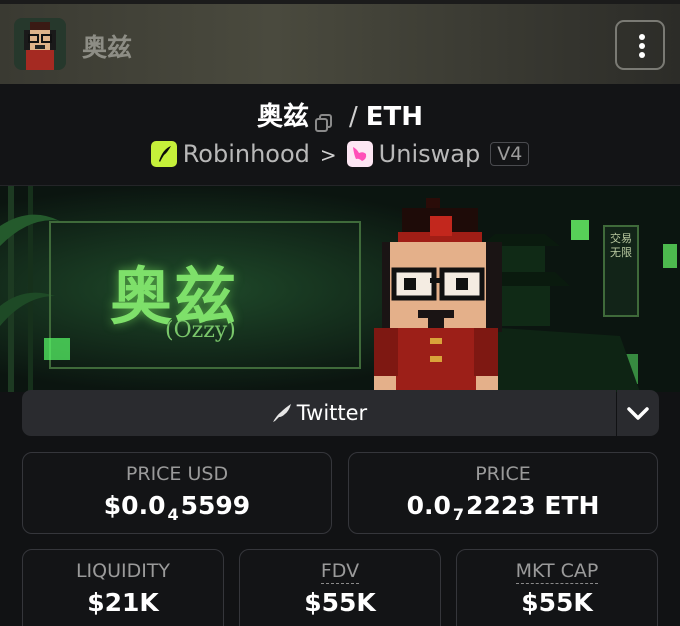 This screenshot has width=680, height=626. I want to click on stat-label: PRICE, so click(503, 474).